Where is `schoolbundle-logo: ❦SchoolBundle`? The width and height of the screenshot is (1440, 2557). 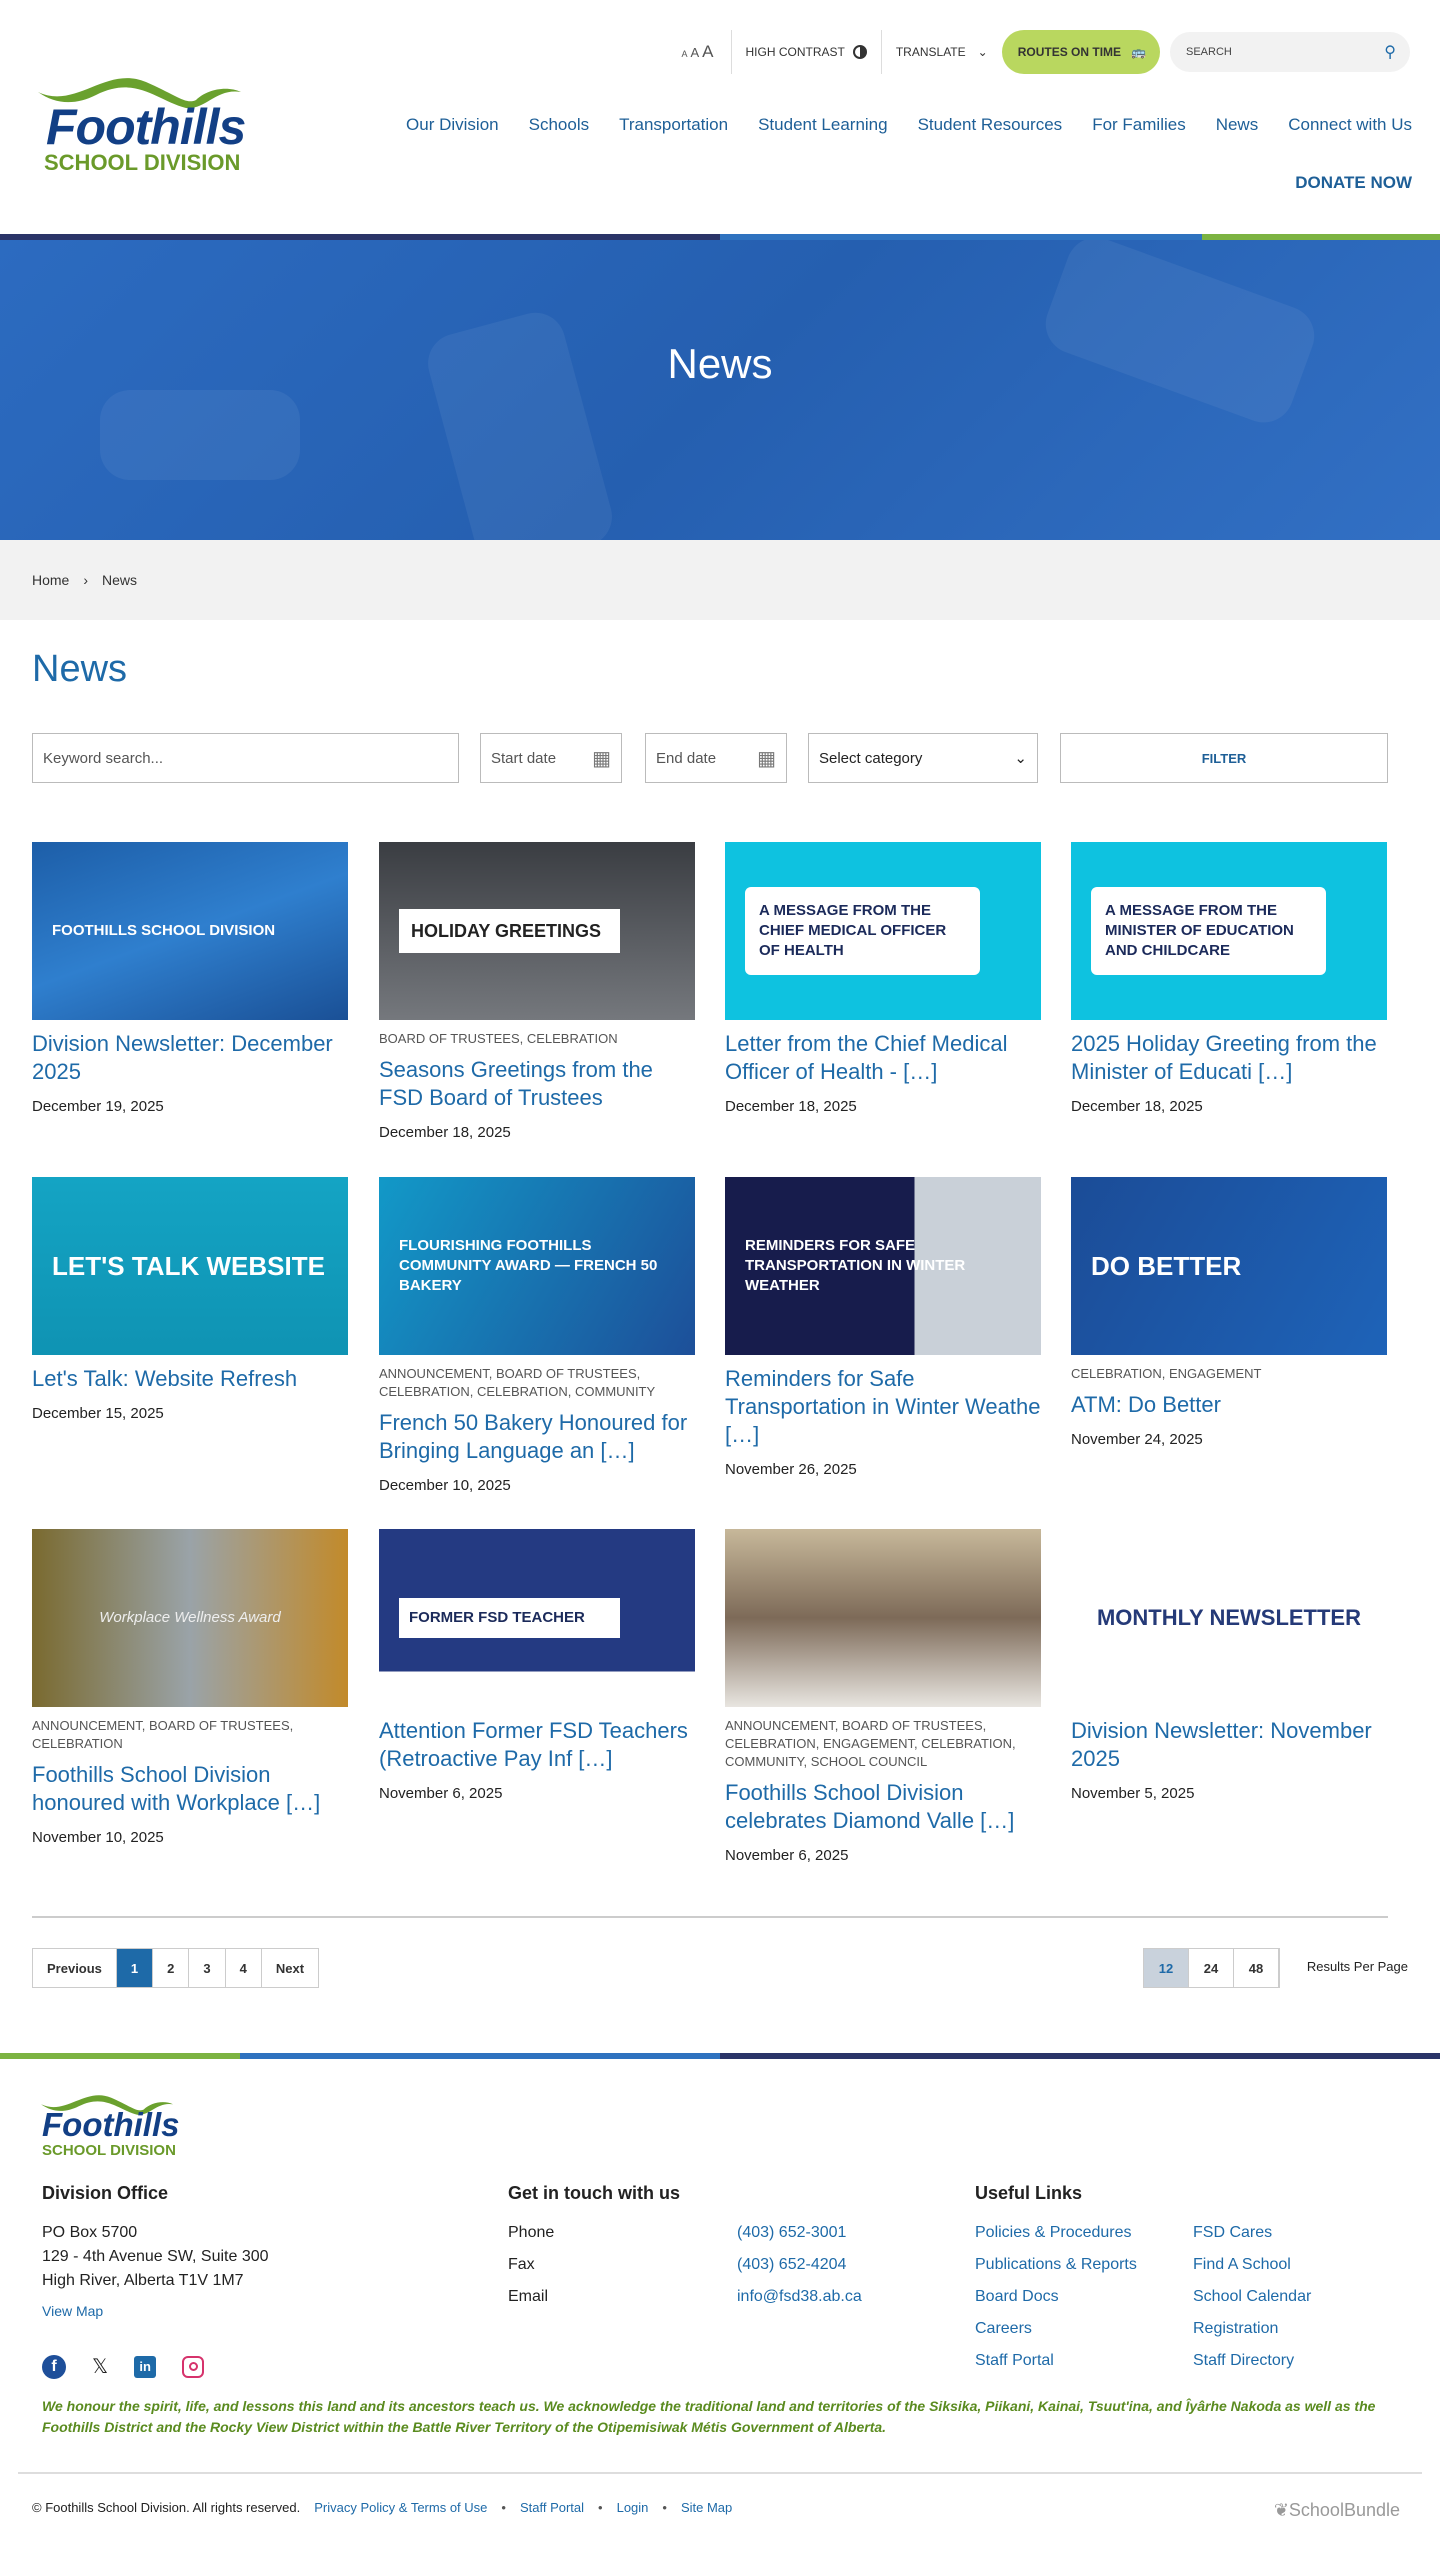 schoolbundle-logo: ❦SchoolBundle is located at coordinates (1337, 2510).